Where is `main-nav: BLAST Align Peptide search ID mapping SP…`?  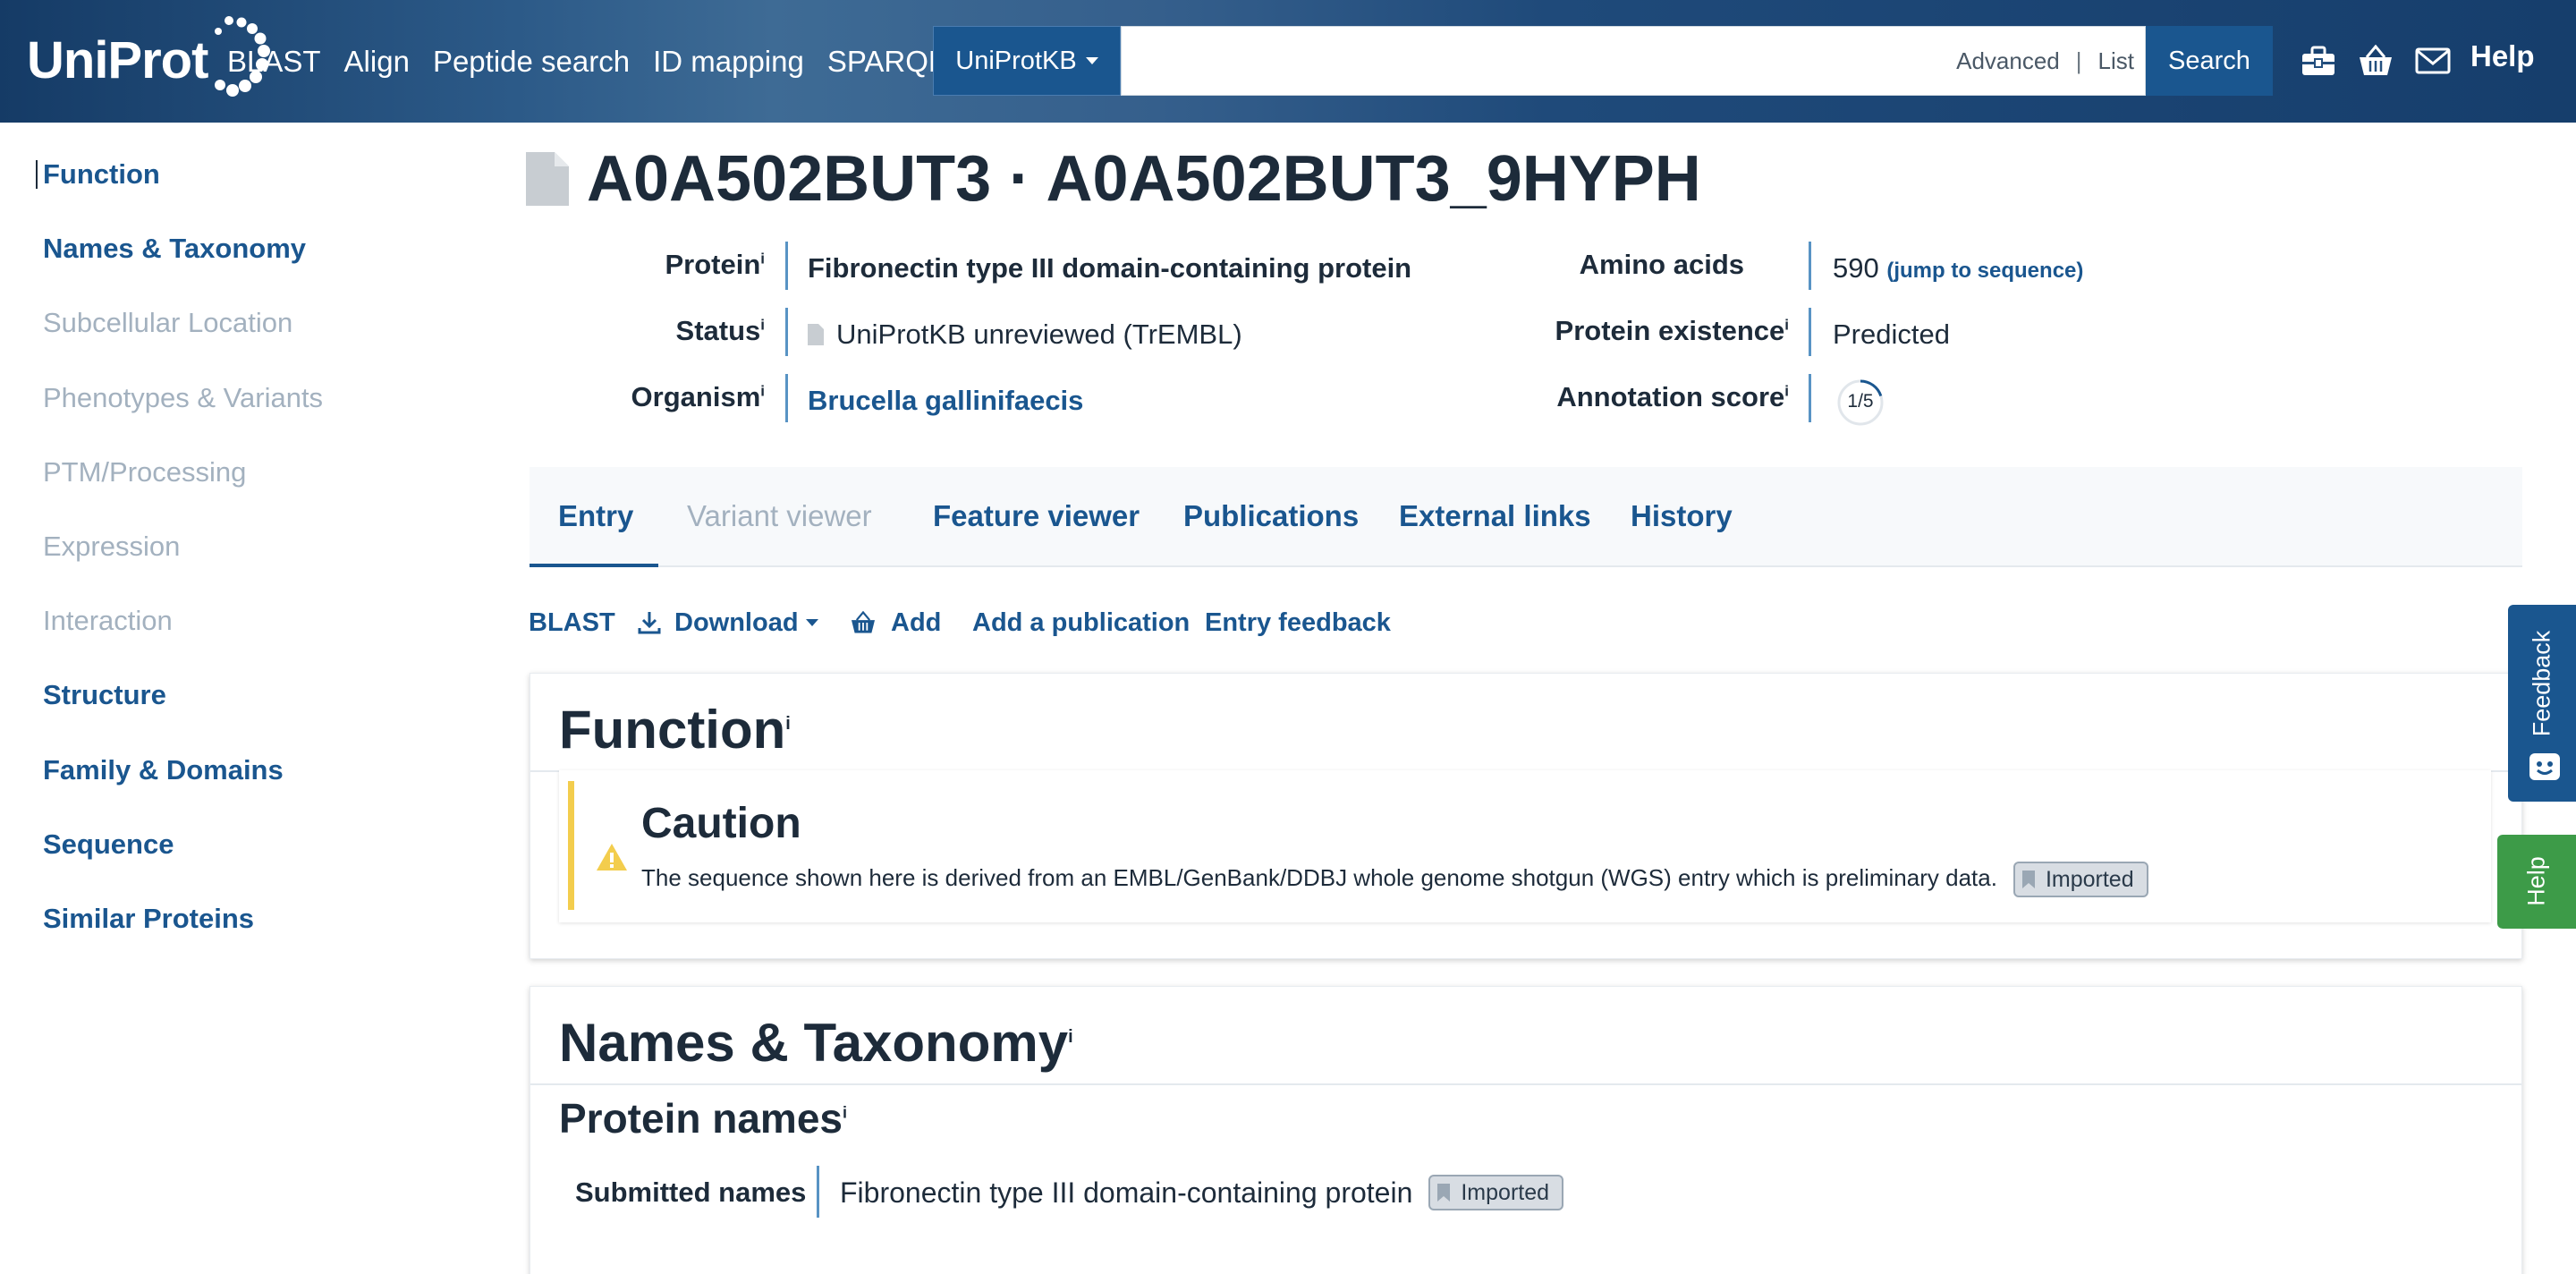
main-nav: BLAST Align Peptide search ID mapping SP… is located at coordinates (597, 61).